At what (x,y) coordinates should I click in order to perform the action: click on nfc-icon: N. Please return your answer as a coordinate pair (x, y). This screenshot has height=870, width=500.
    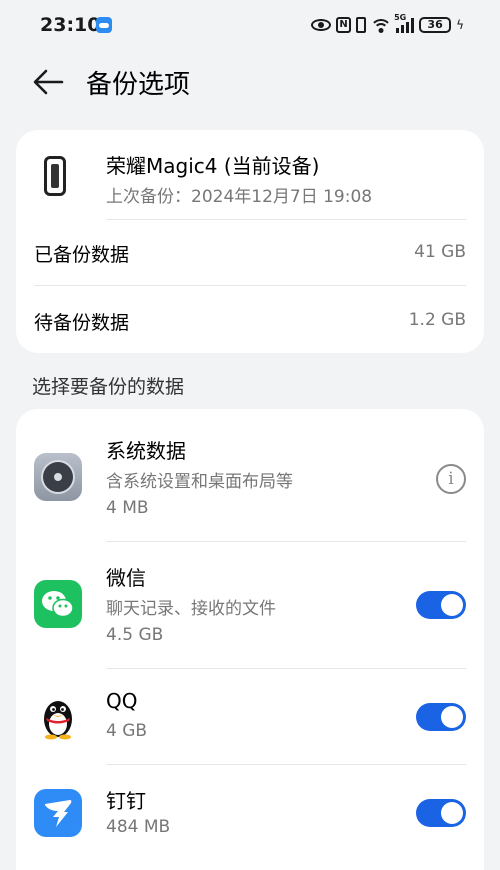
    Looking at the image, I should click on (344, 25).